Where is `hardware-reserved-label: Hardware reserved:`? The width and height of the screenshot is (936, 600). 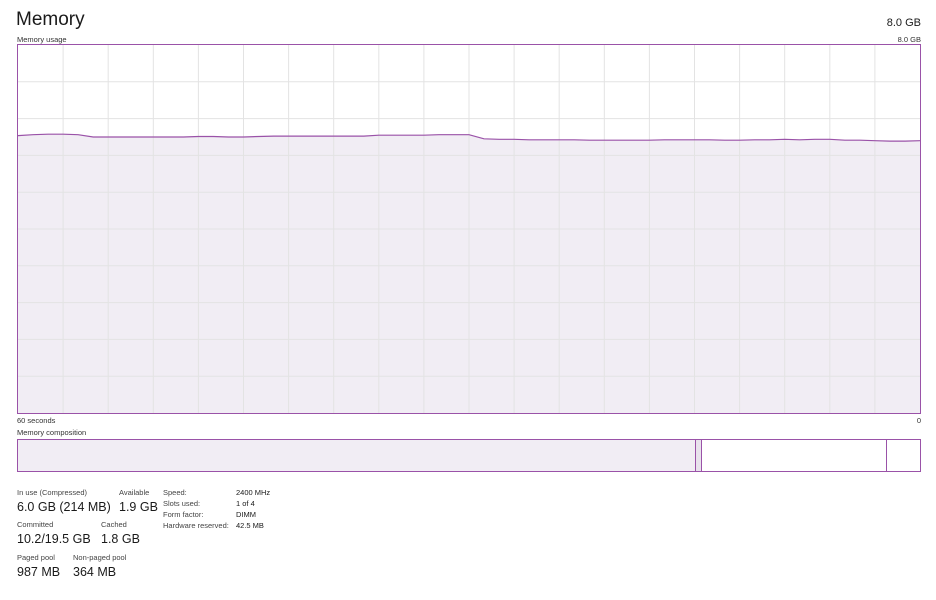
hardware-reserved-label: Hardware reserved: is located at coordinates (196, 525).